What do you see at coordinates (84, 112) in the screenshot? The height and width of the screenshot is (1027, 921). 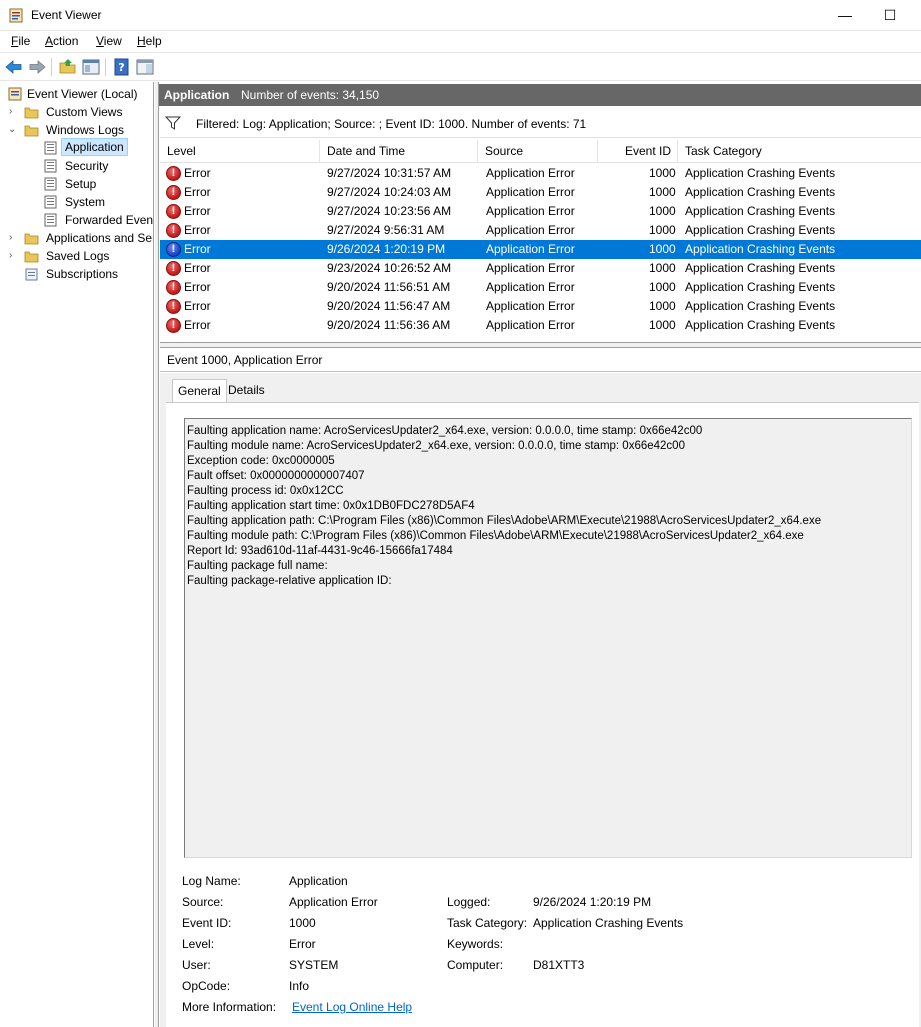 I see `tree-label: Custom Views` at bounding box center [84, 112].